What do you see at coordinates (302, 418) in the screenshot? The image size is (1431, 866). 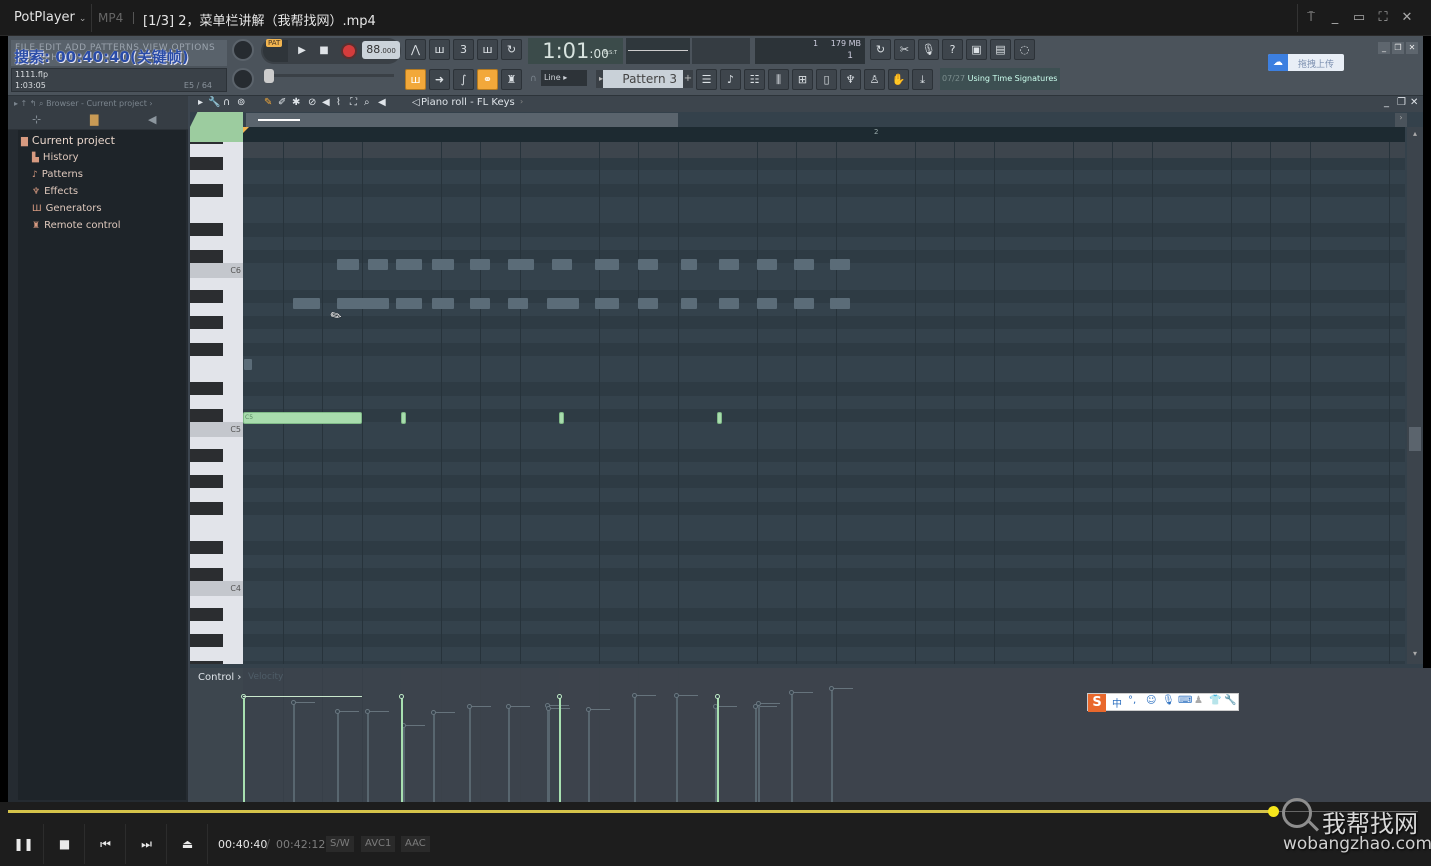 I see `note: C5` at bounding box center [302, 418].